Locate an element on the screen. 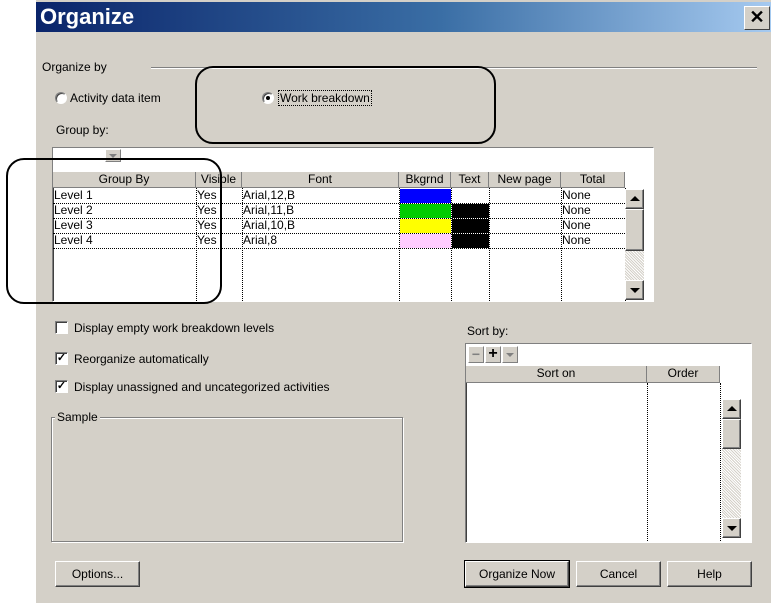 This screenshot has width=771, height=603. reorganize-label: Reorganize automatically is located at coordinates (141, 359).